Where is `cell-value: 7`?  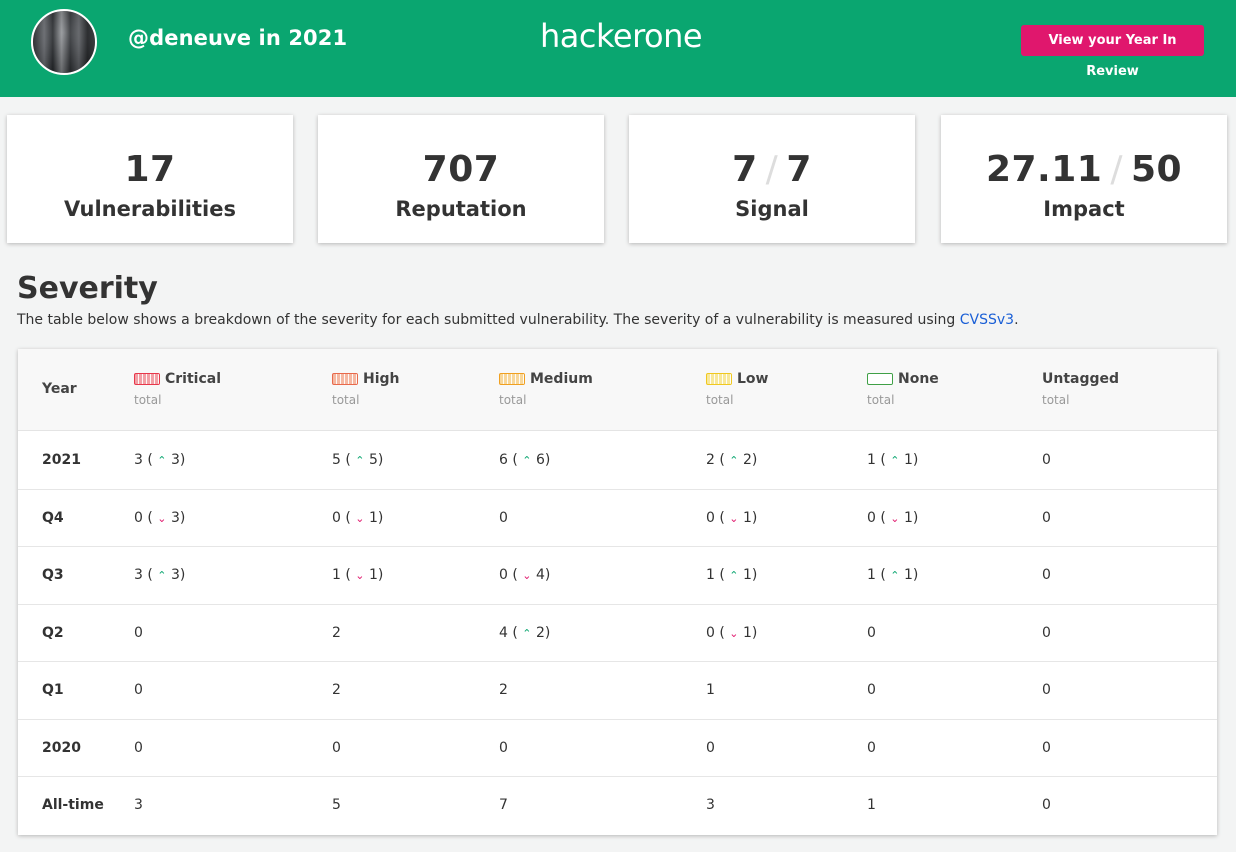 cell-value: 7 is located at coordinates (503, 805).